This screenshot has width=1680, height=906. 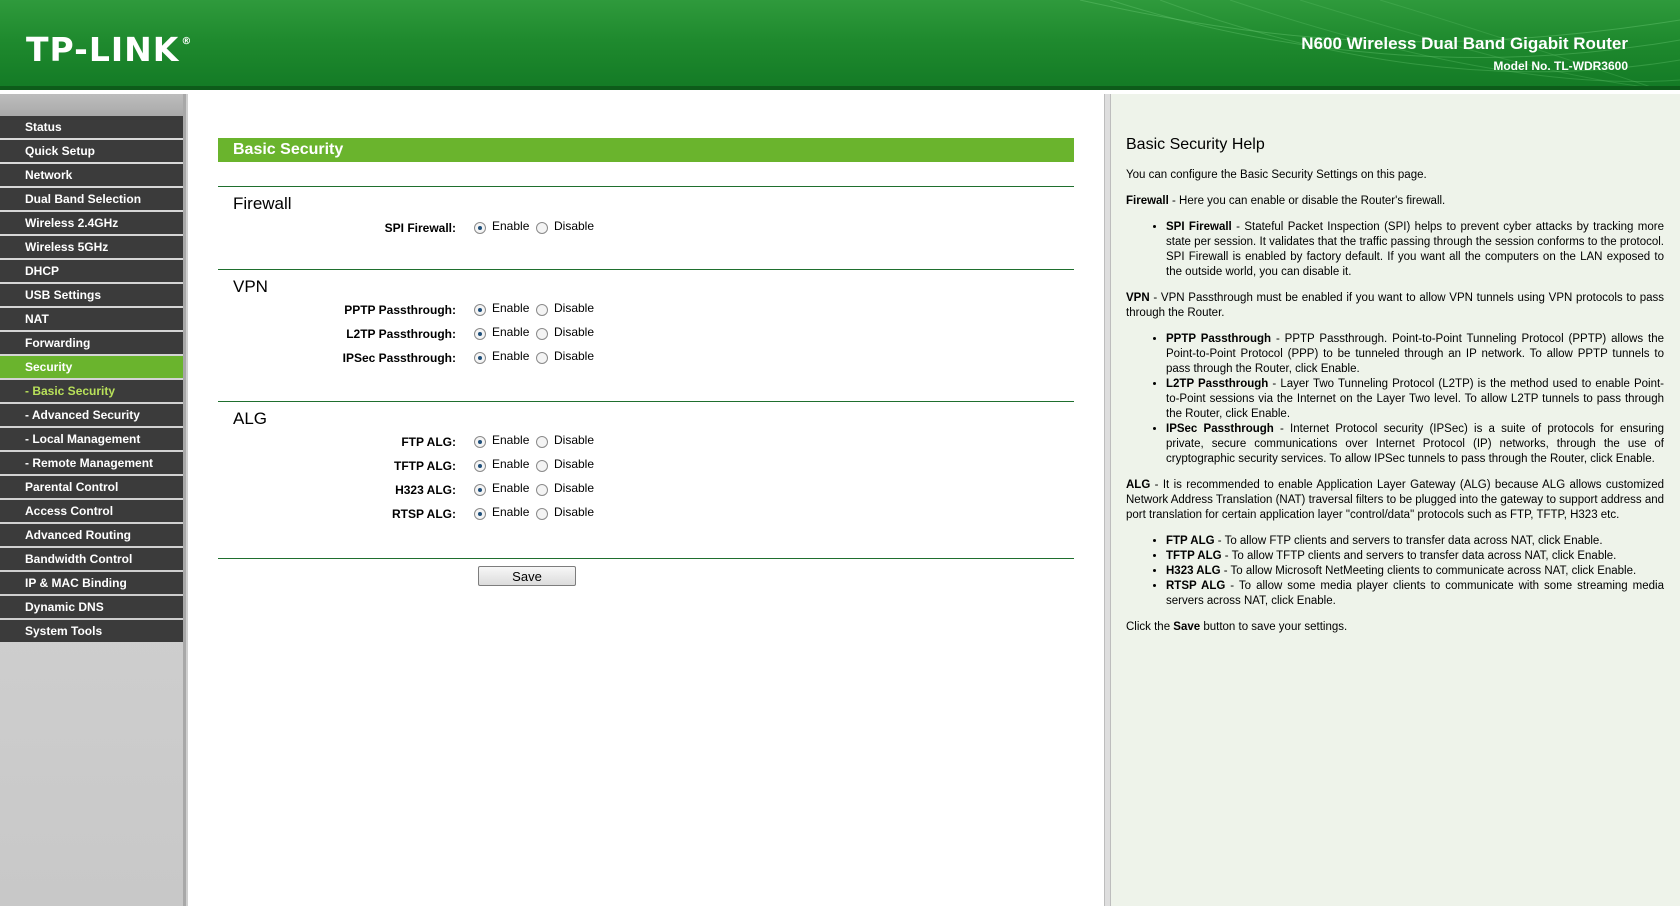 I want to click on ftp-alg-enable-label: Enable, so click(x=510, y=440).